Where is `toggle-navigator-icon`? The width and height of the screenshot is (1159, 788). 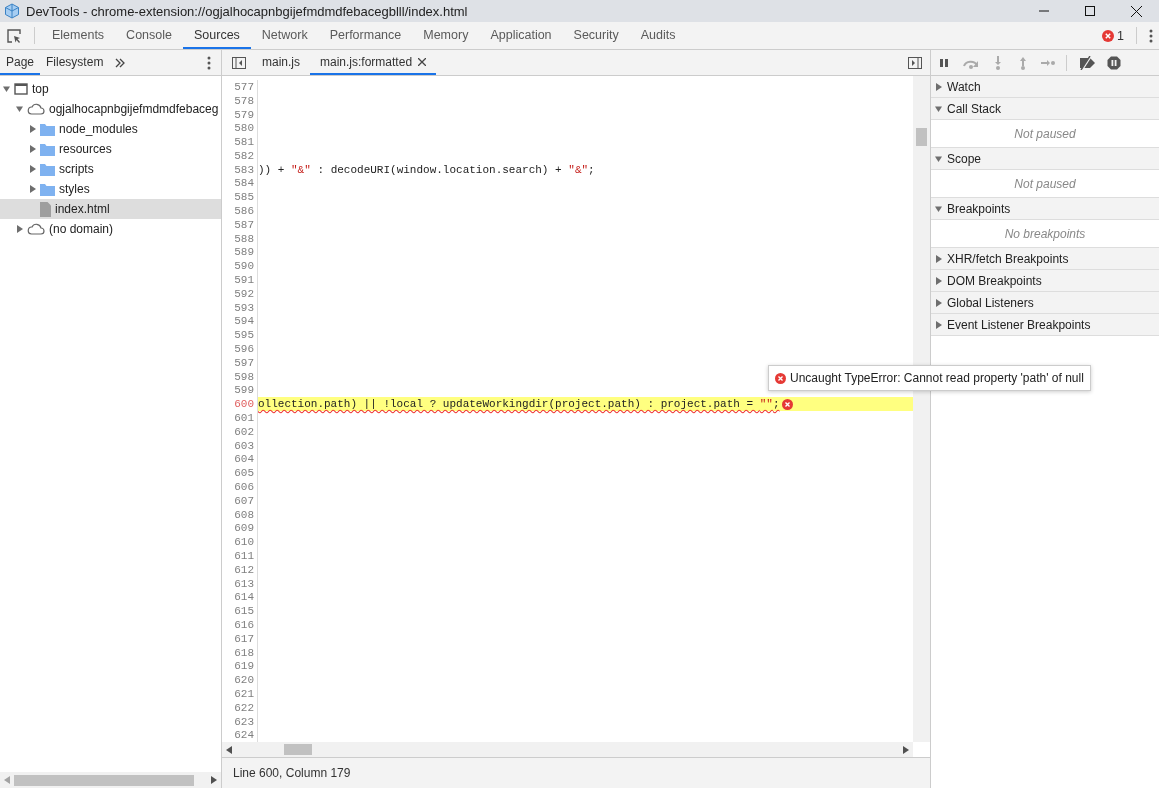 toggle-navigator-icon is located at coordinates (239, 62).